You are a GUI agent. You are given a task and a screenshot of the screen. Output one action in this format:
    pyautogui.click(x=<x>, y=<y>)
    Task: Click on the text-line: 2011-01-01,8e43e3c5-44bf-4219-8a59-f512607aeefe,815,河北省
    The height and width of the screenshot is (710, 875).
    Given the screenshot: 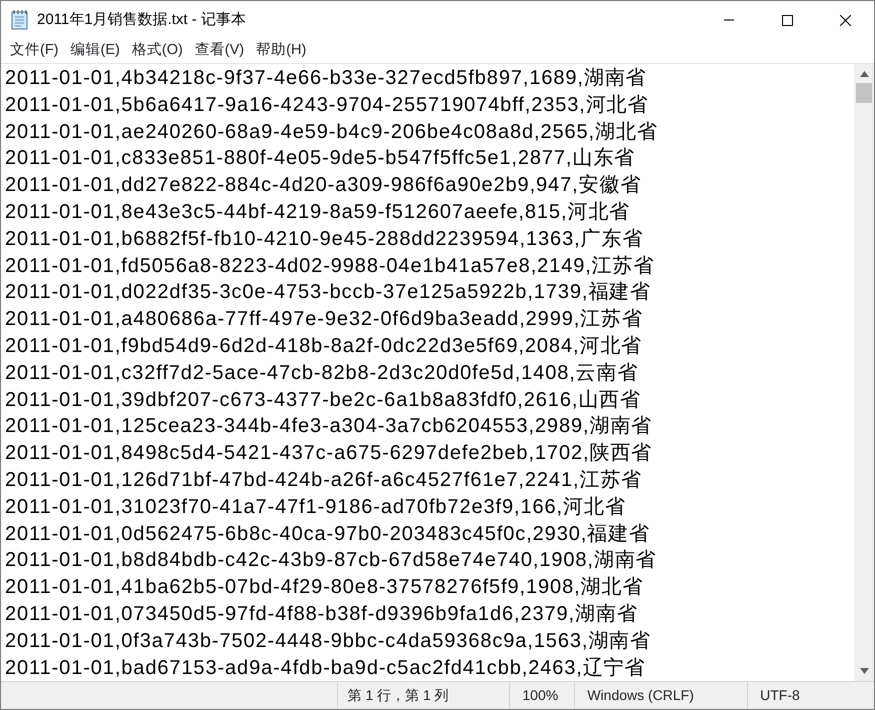 What is the action you would take?
    pyautogui.click(x=317, y=212)
    